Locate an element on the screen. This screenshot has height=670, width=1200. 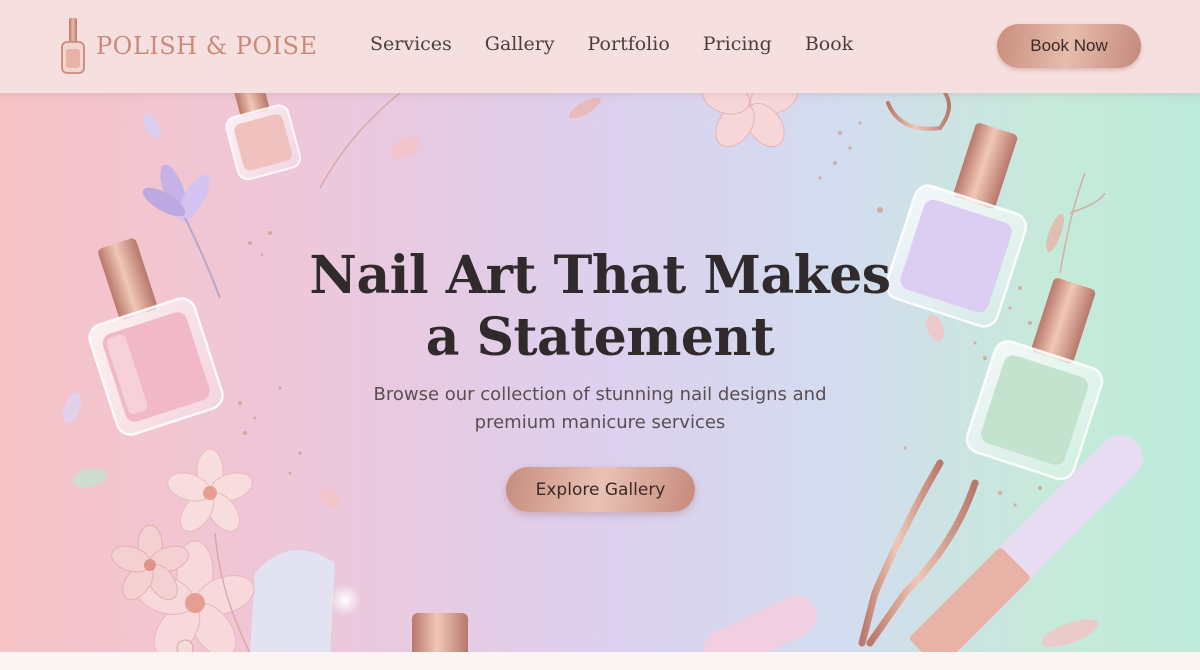
explore-gallery-button: Explore Gallery is located at coordinates (600, 489).